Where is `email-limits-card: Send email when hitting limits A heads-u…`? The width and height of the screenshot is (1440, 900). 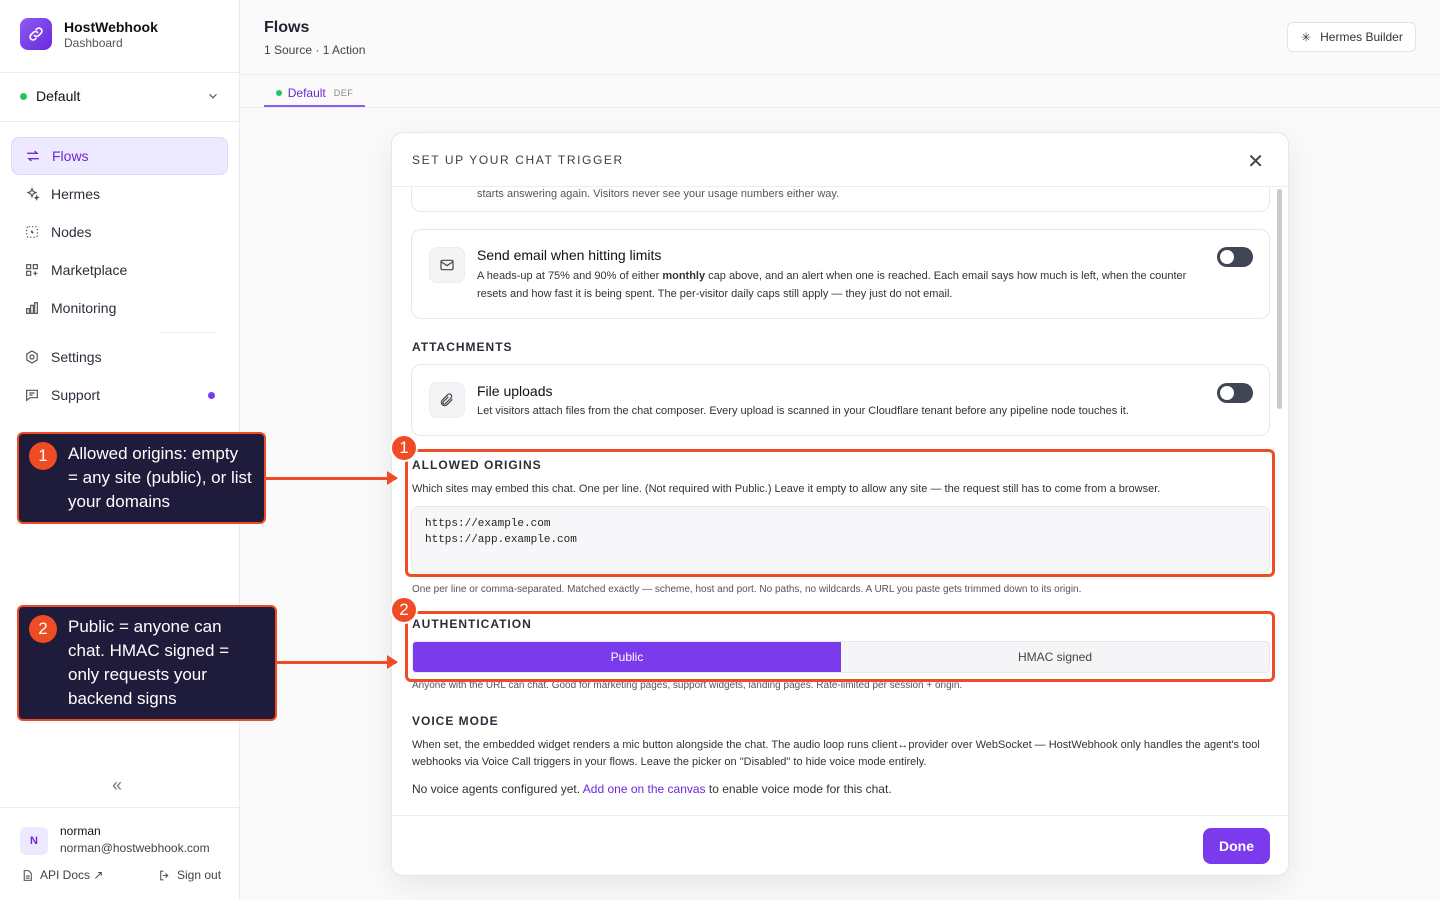
email-limits-card: Send email when hitting limits A heads-u… is located at coordinates (840, 274).